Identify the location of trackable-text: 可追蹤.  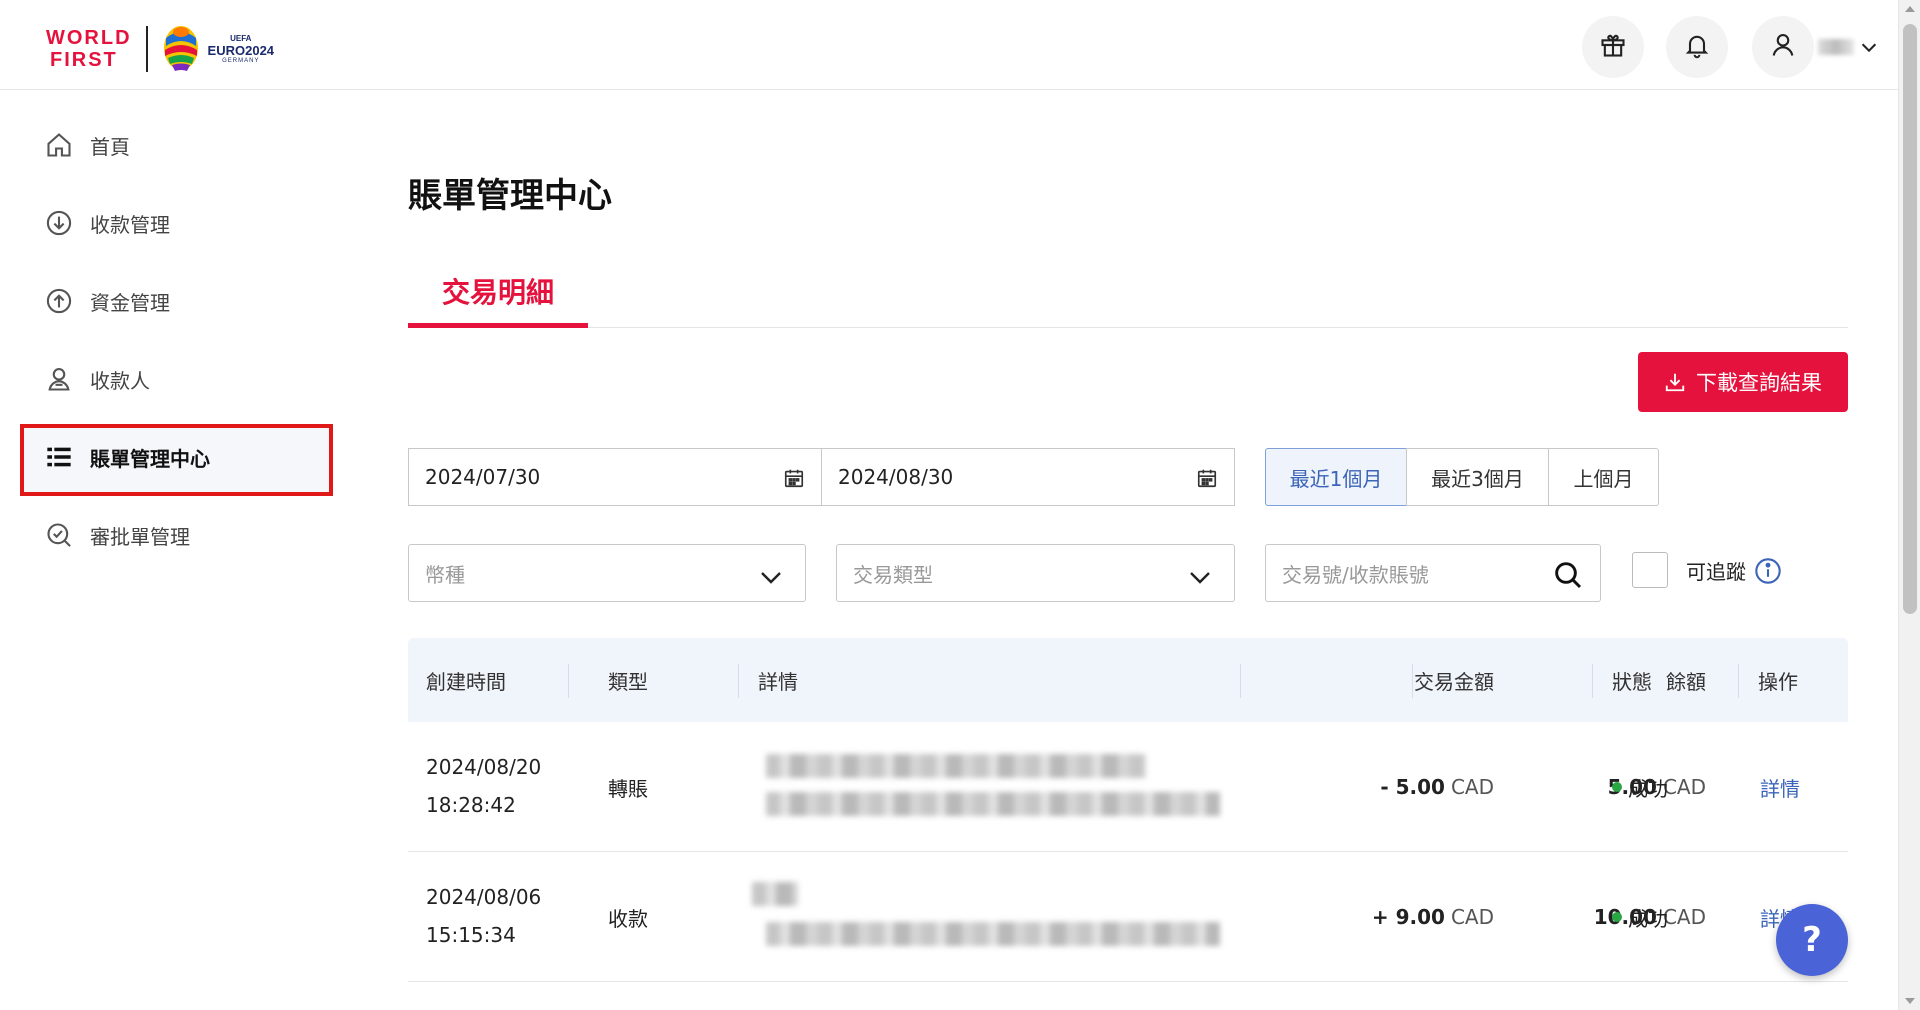
(1716, 572).